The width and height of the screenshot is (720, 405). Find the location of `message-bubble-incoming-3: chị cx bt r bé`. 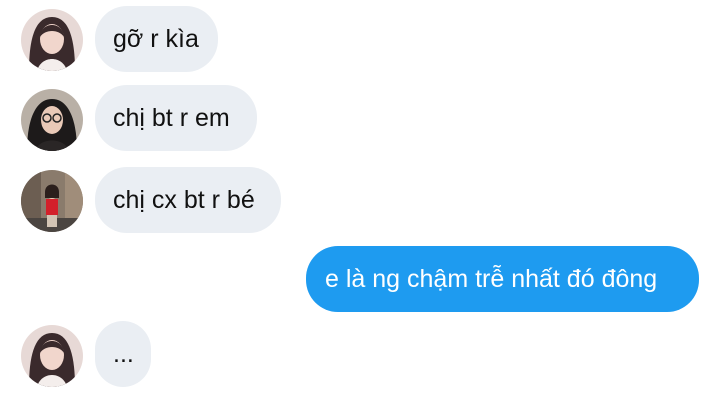

message-bubble-incoming-3: chị cx bt r bé is located at coordinates (188, 200).